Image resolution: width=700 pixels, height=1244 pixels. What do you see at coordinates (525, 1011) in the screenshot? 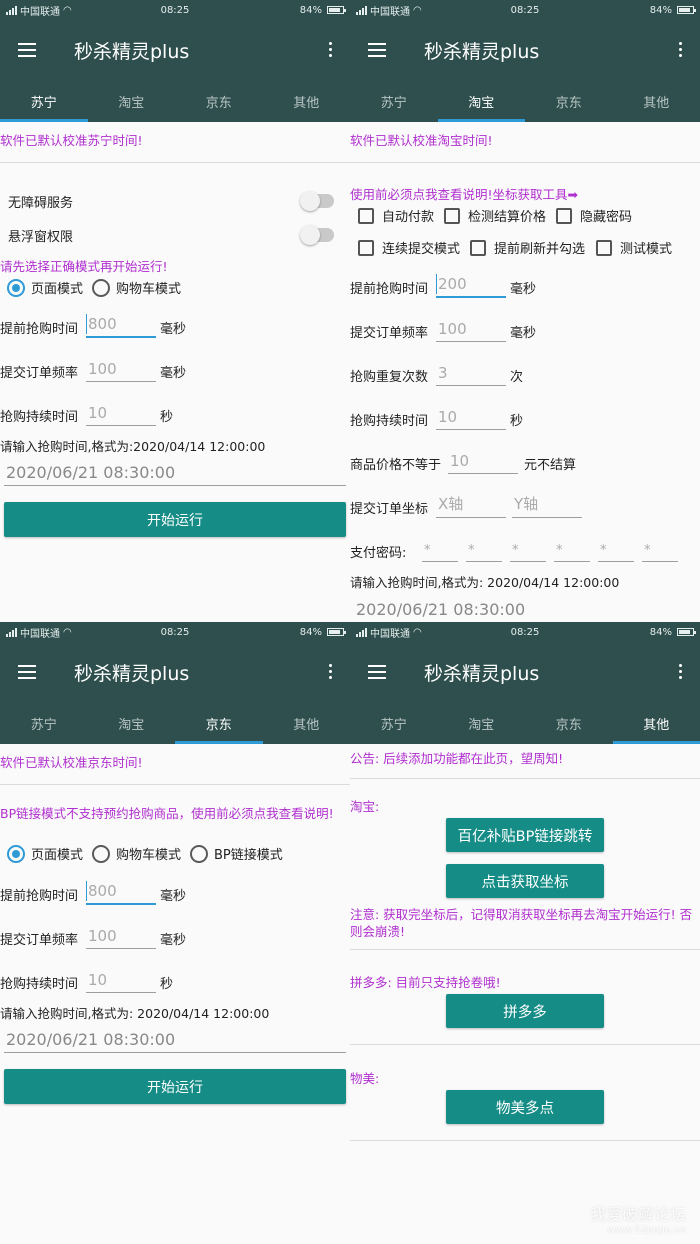
I see `pdd-button: 拼多多` at bounding box center [525, 1011].